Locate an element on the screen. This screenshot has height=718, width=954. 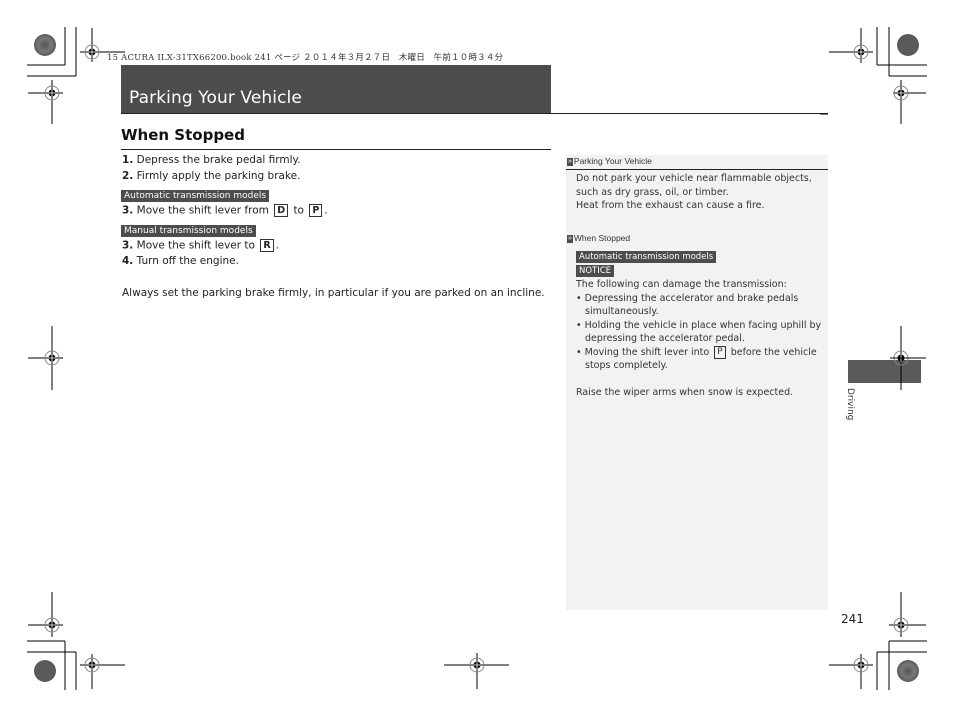
crop-mark-bottom-center is located at coordinates (476, 671).